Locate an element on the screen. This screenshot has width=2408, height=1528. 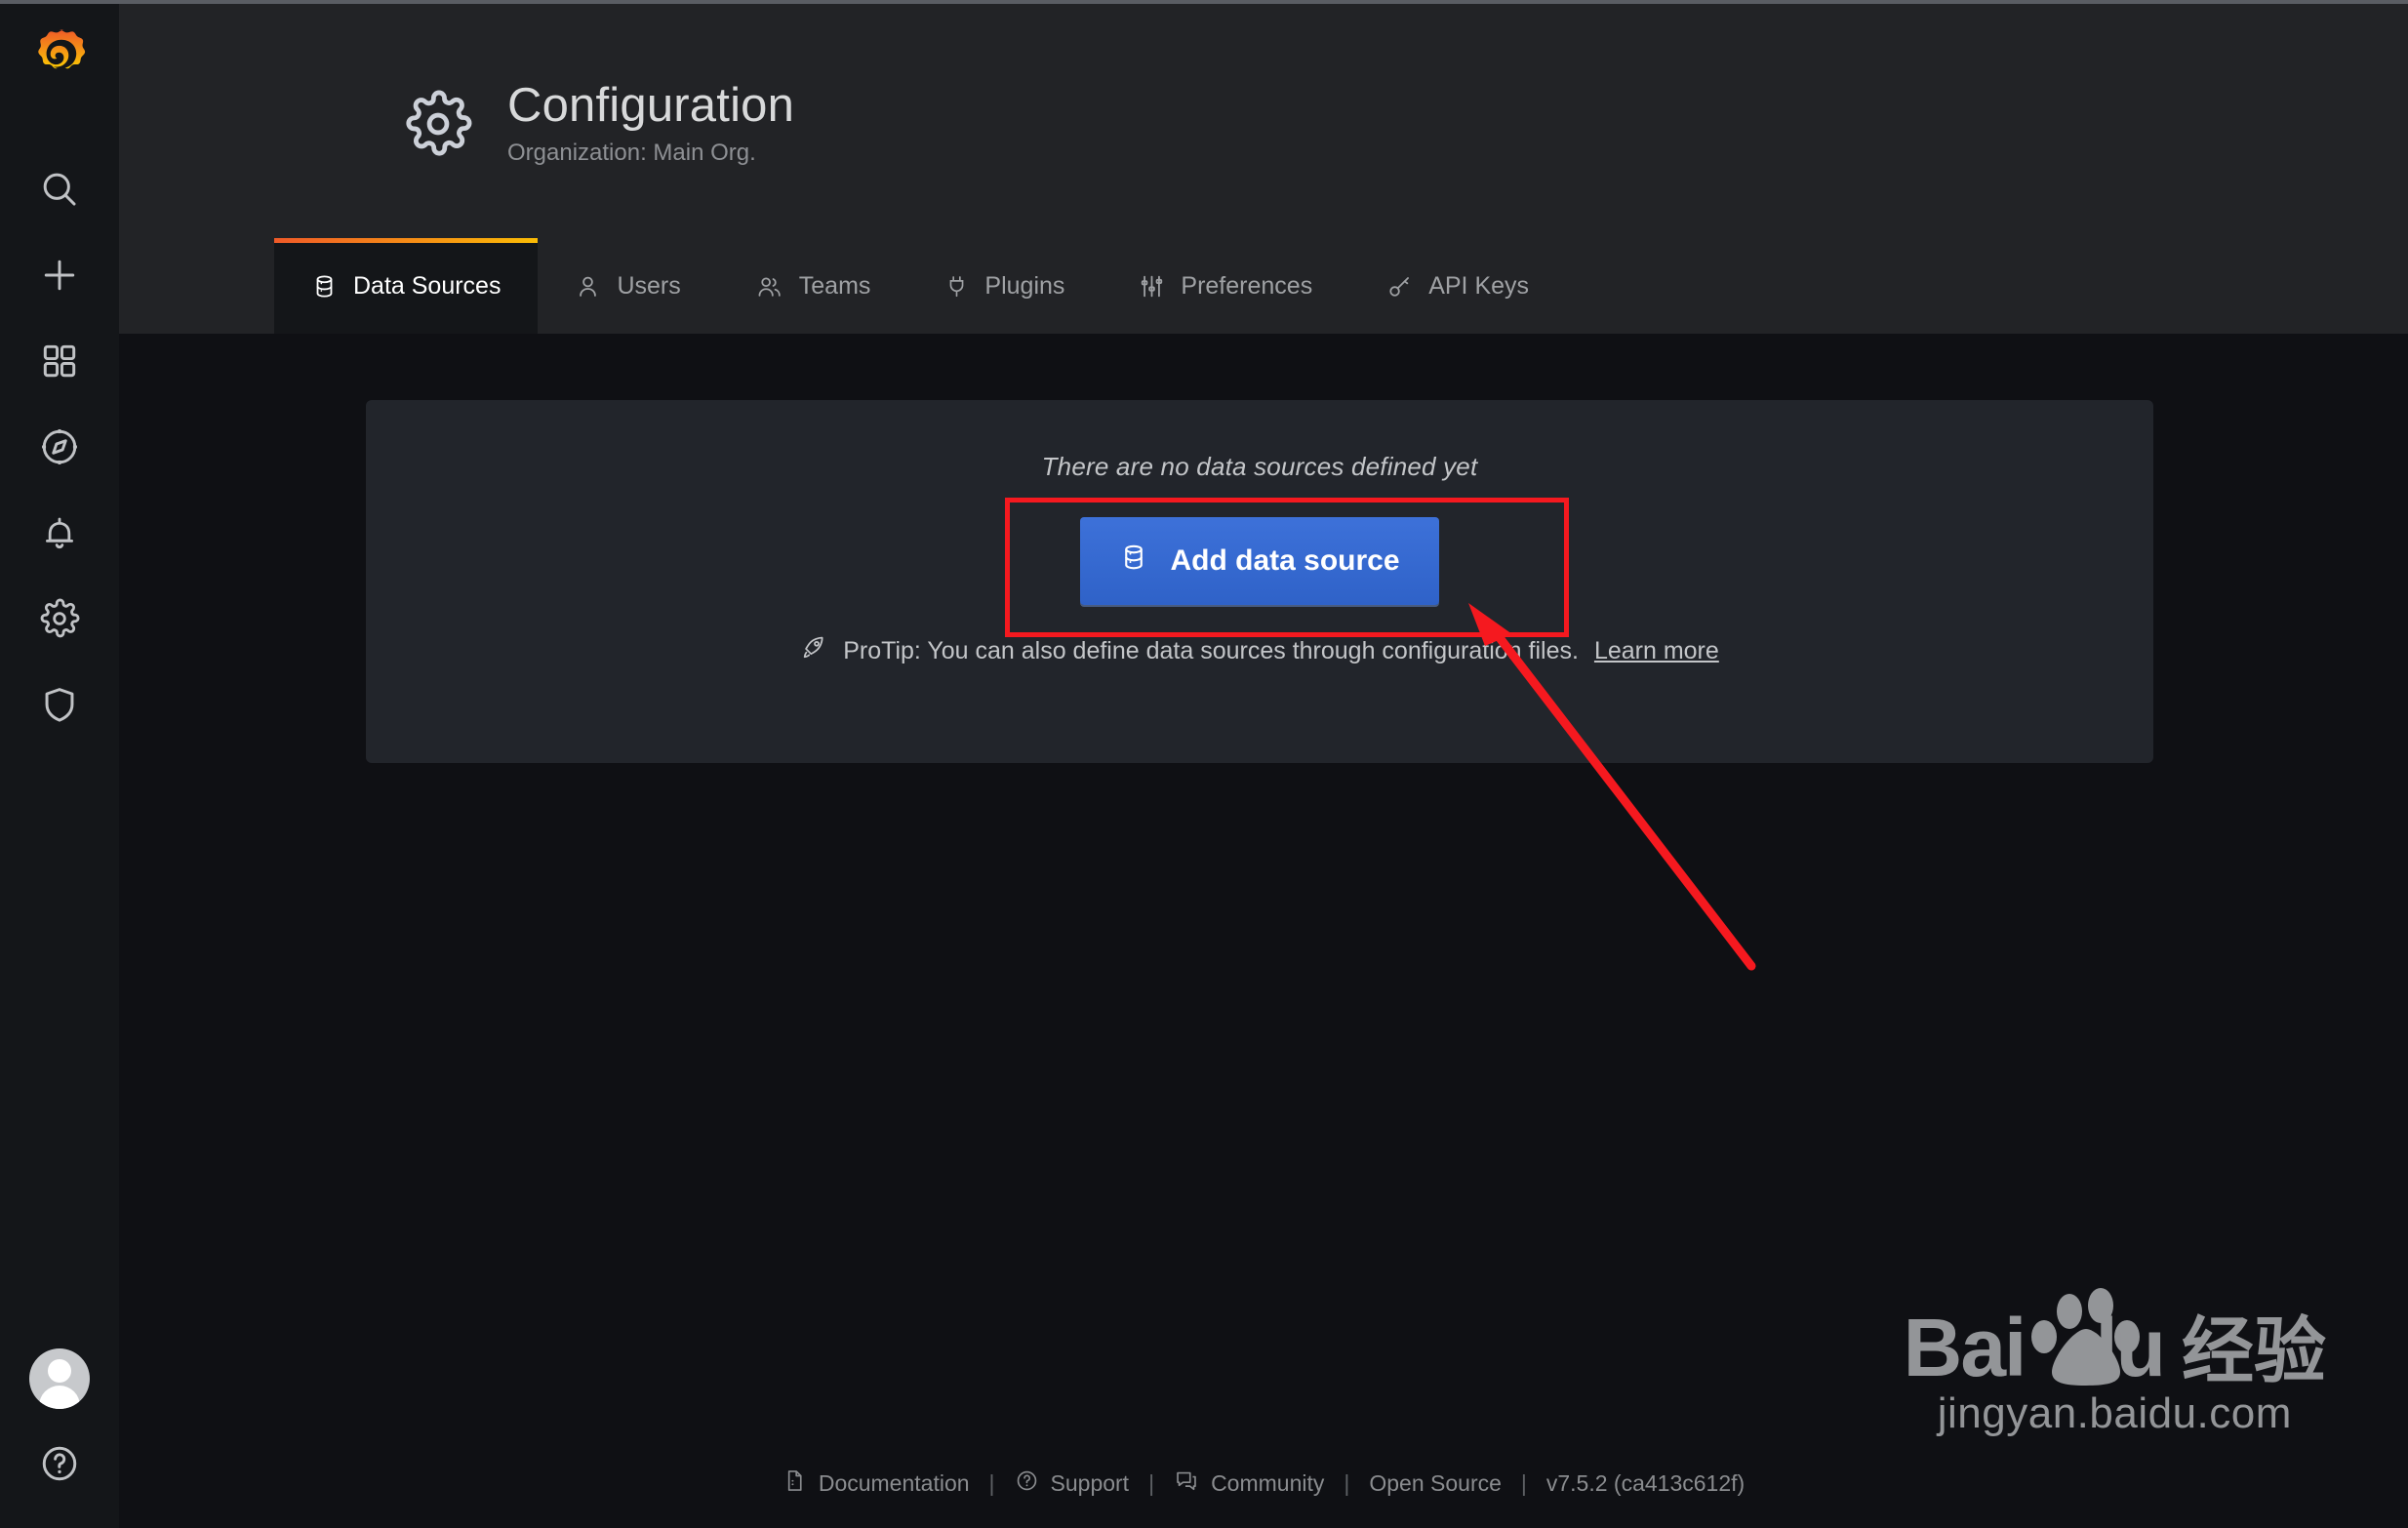
empty-state-message: There are no data sources defined yet is located at coordinates (1260, 466).